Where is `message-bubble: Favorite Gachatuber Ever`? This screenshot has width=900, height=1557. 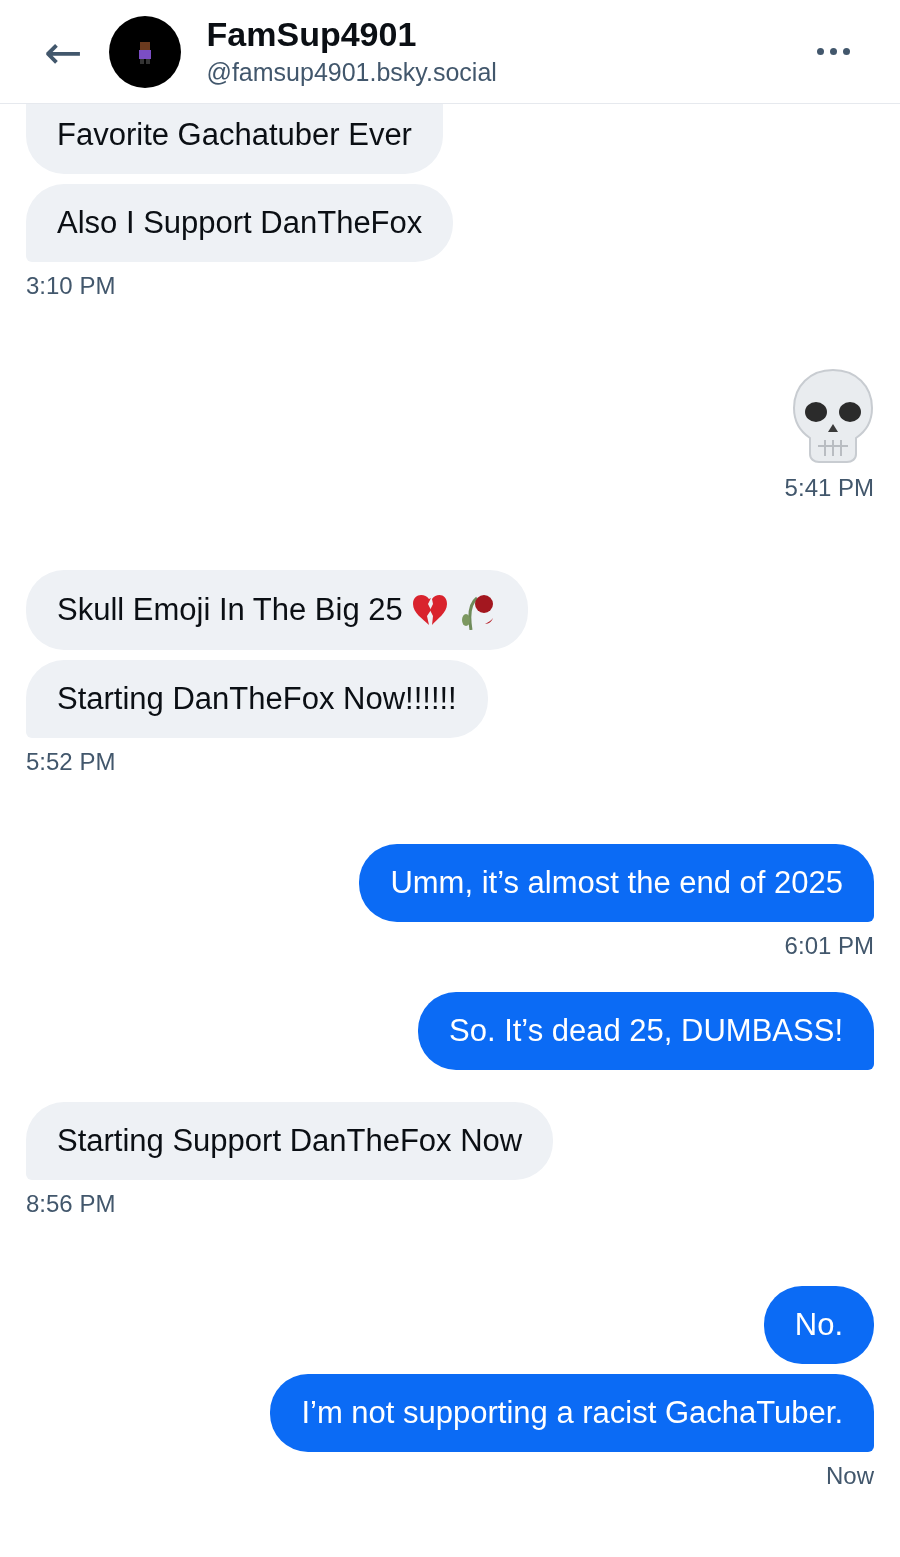 message-bubble: Favorite Gachatuber Ever is located at coordinates (234, 139).